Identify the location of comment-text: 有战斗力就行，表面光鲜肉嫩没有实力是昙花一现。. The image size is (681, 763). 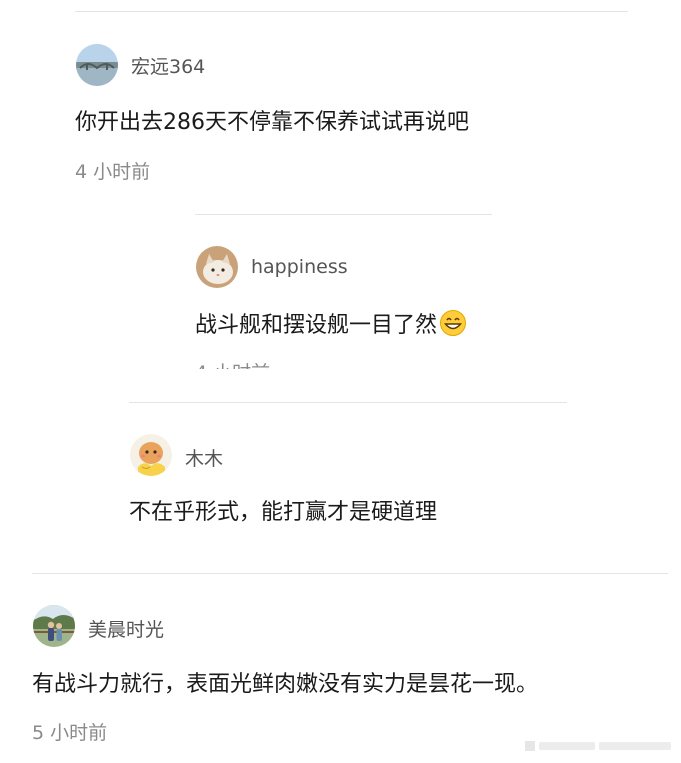
(285, 684).